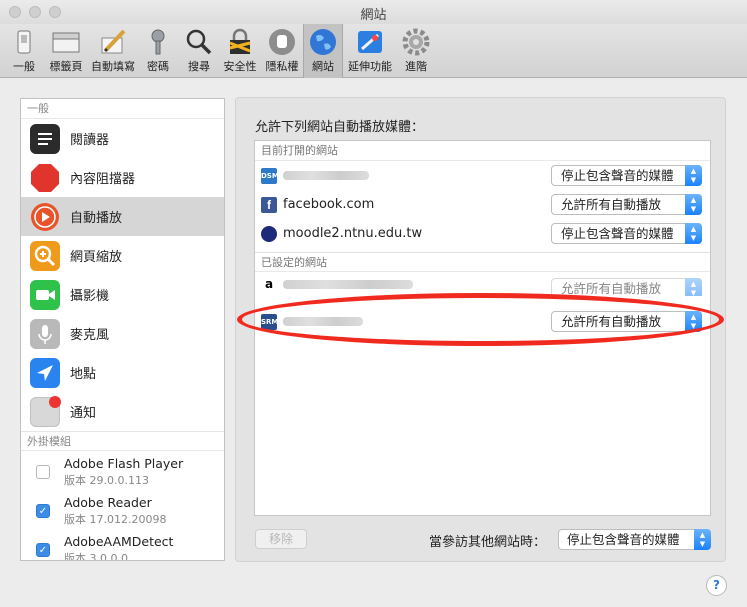 The height and width of the screenshot is (607, 747). What do you see at coordinates (488, 542) in the screenshot?
I see `other-sites-label: 當參訪其他網站時：` at bounding box center [488, 542].